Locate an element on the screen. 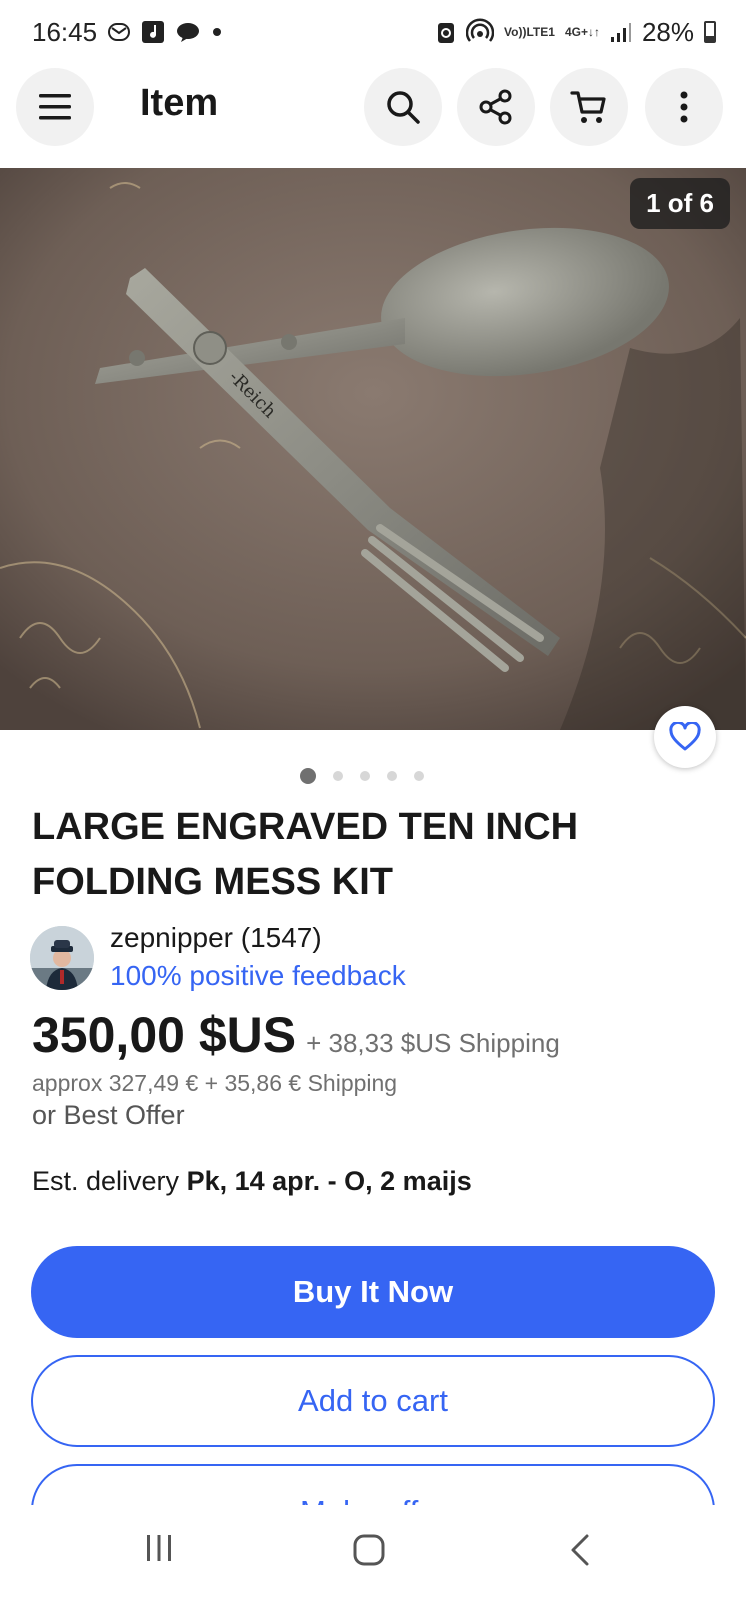  mail-icon is located at coordinates (119, 32).